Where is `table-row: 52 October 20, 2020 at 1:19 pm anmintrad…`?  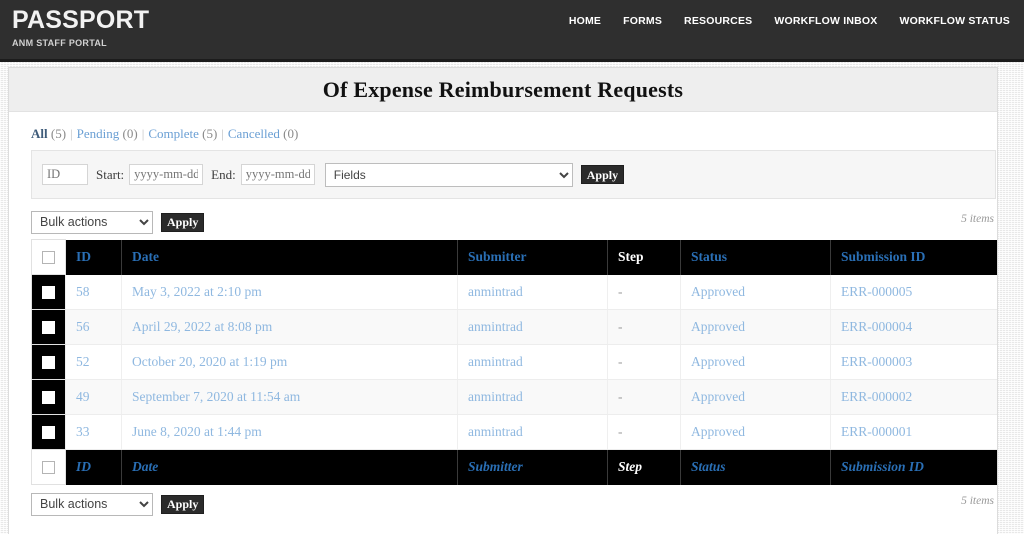 table-row: 52 October 20, 2020 at 1:19 pm anmintrad… is located at coordinates (514, 362).